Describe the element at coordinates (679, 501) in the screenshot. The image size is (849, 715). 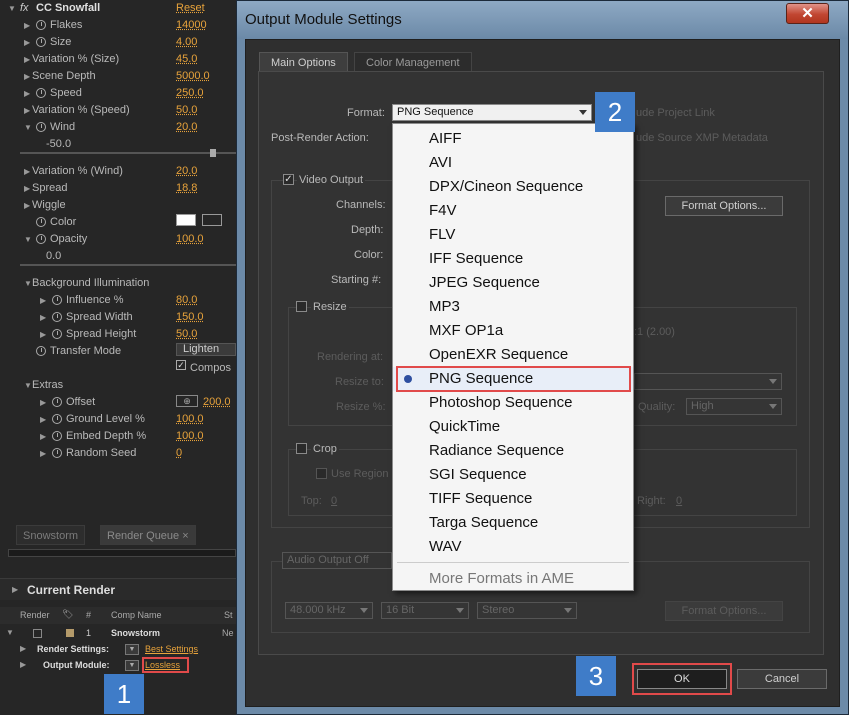
I see `crop-right-value: 0` at that location.